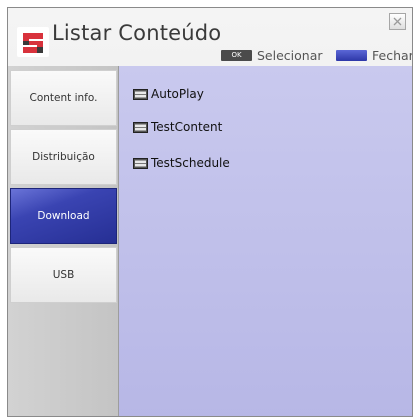 This screenshot has width=416, height=417. I want to click on tab-label: Download, so click(63, 216).